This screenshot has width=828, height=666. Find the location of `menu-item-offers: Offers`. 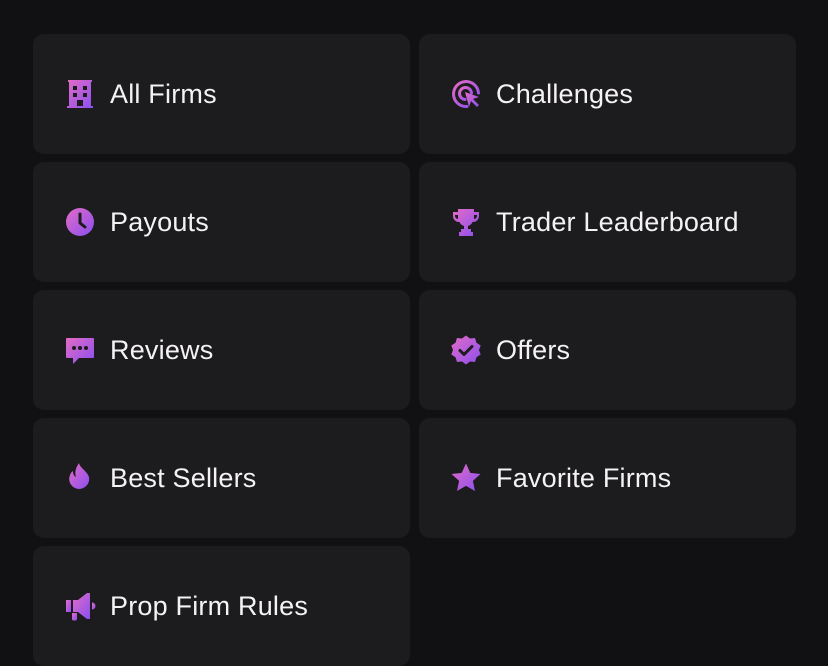

menu-item-offers: Offers is located at coordinates (607, 350).